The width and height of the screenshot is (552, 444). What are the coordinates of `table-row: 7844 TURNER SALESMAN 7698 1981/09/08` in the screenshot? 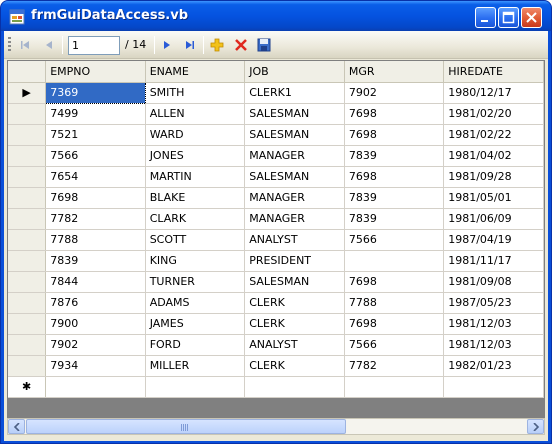 It's located at (276, 282).